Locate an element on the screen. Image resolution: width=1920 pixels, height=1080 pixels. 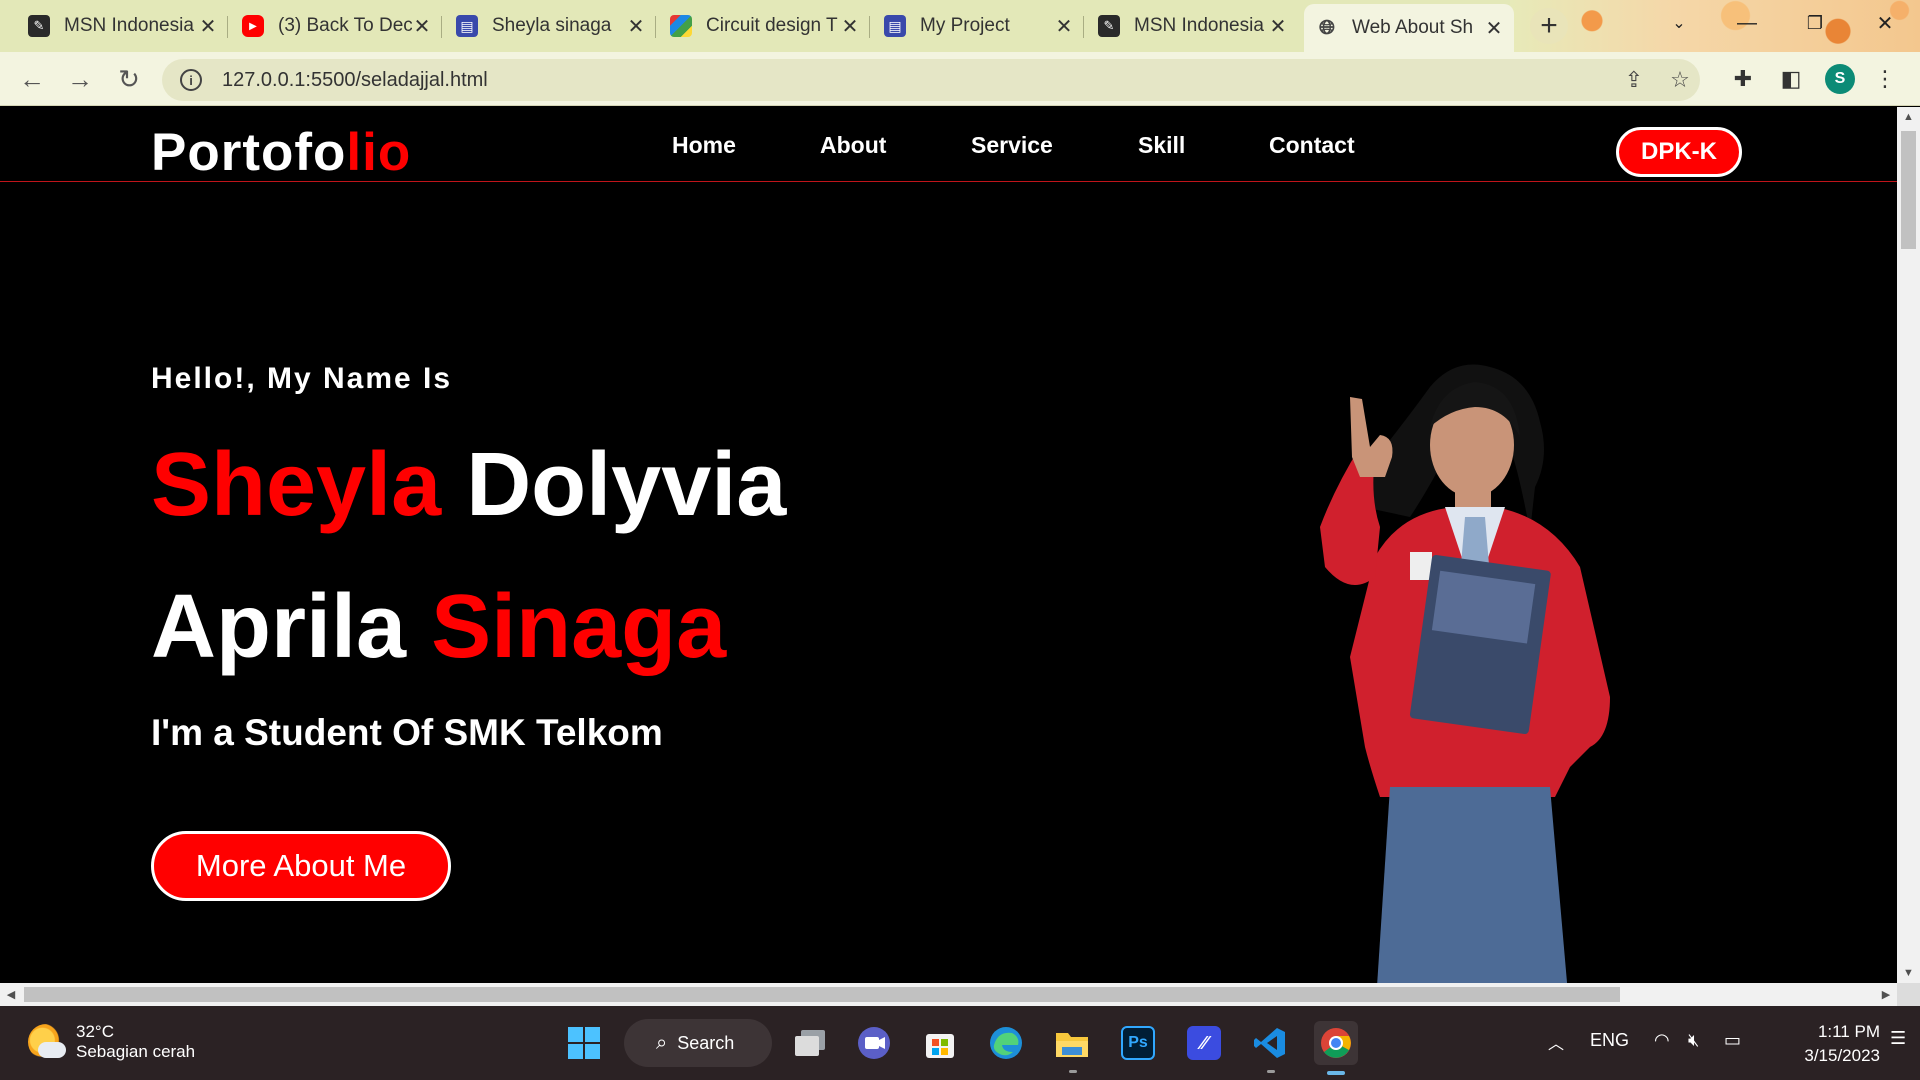
nav-link-contact: Contact is located at coordinates (1312, 145).